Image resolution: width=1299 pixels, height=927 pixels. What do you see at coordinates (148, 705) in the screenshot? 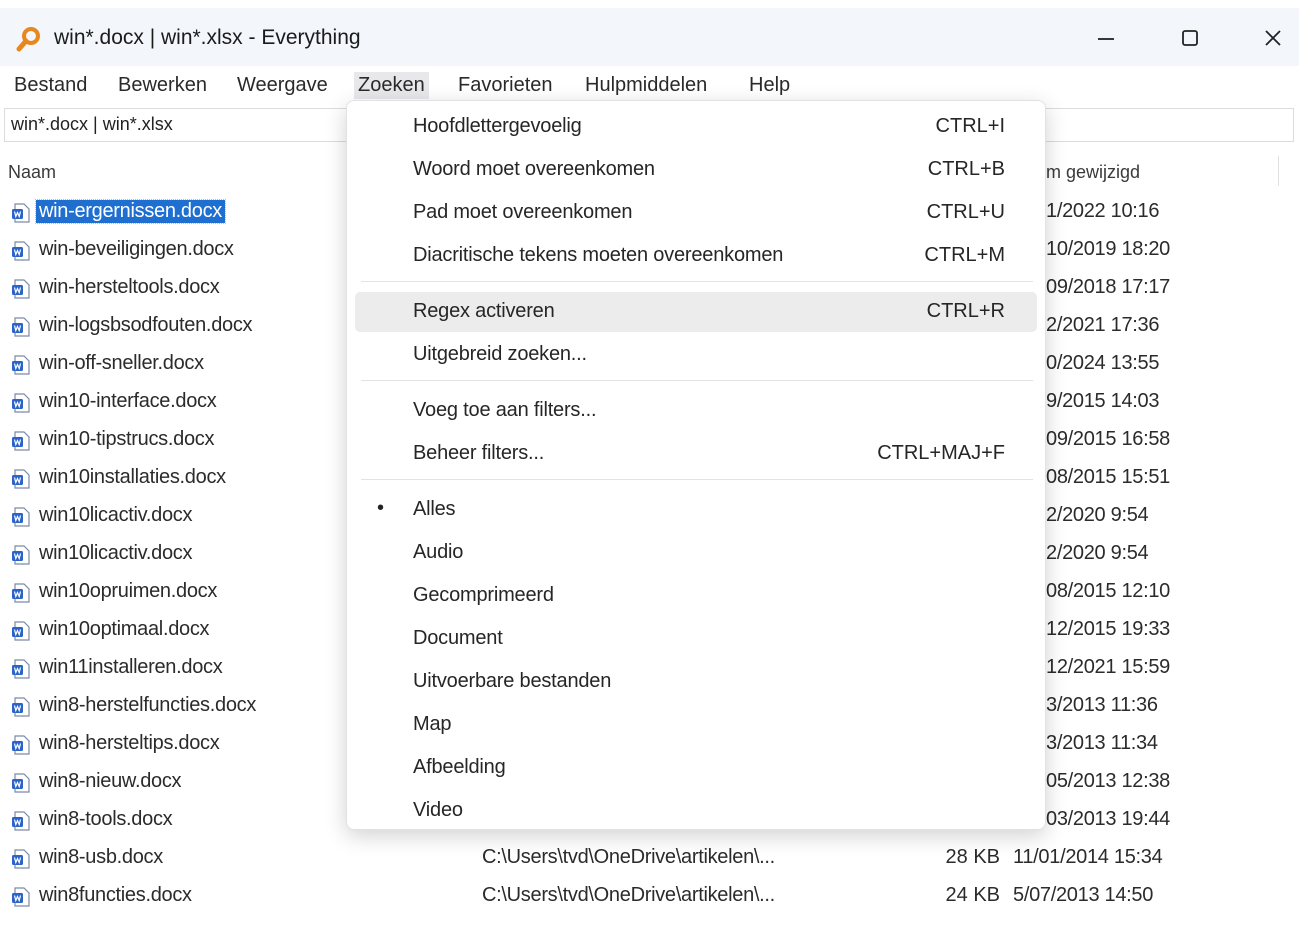
I see `file-name: win8-herstelfuncties.docx` at bounding box center [148, 705].